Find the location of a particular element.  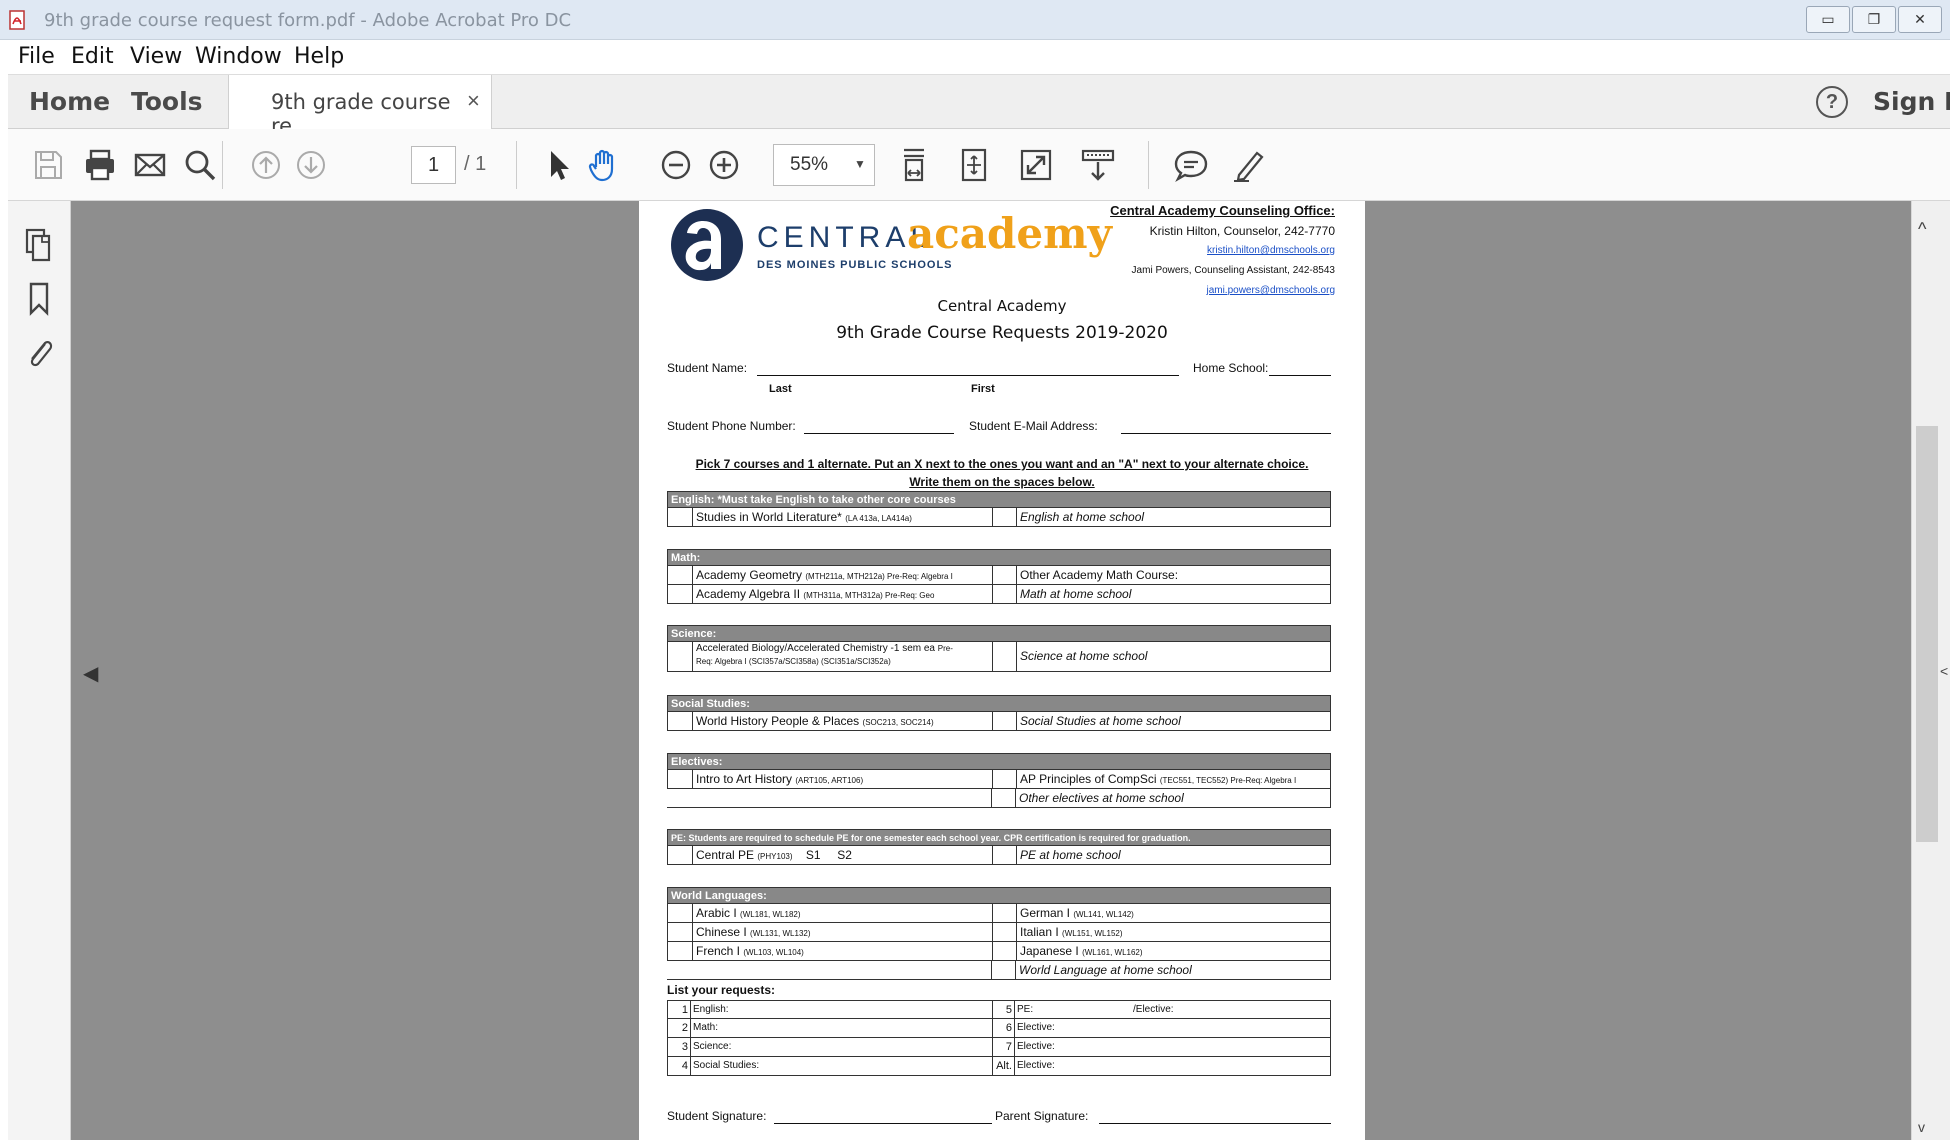

toolbar: 1 / 1 55% ▼ is located at coordinates (979, 165).